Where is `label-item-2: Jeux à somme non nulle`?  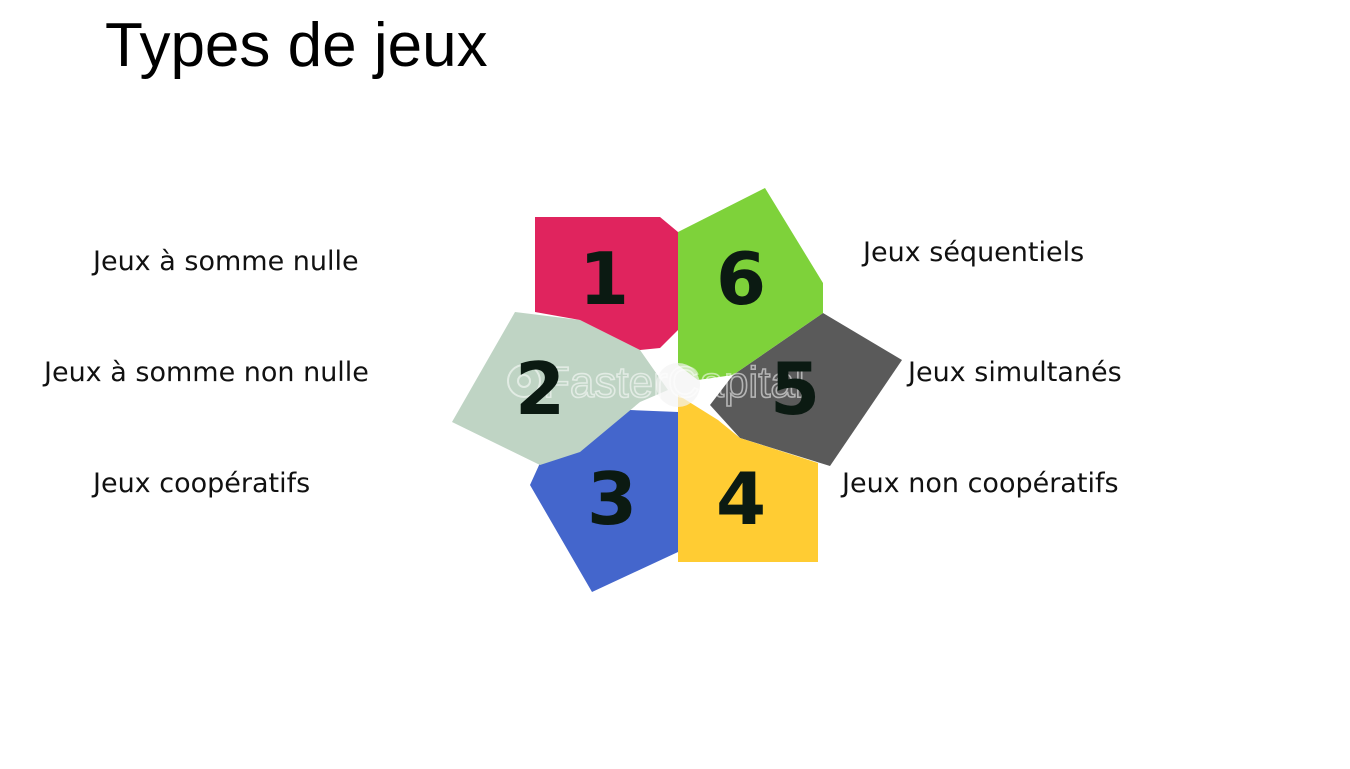
label-item-2: Jeux à somme non nulle is located at coordinates (206, 372).